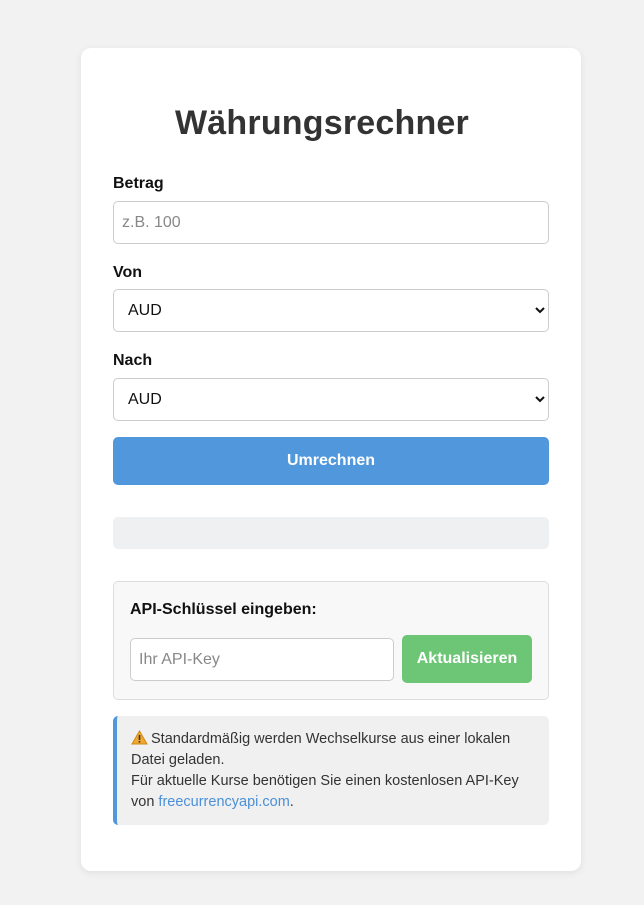 This screenshot has height=905, width=644. I want to click on amount-label: Betrag, so click(138, 183).